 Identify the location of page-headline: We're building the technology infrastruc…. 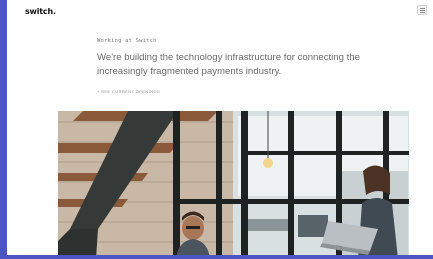
(228, 64).